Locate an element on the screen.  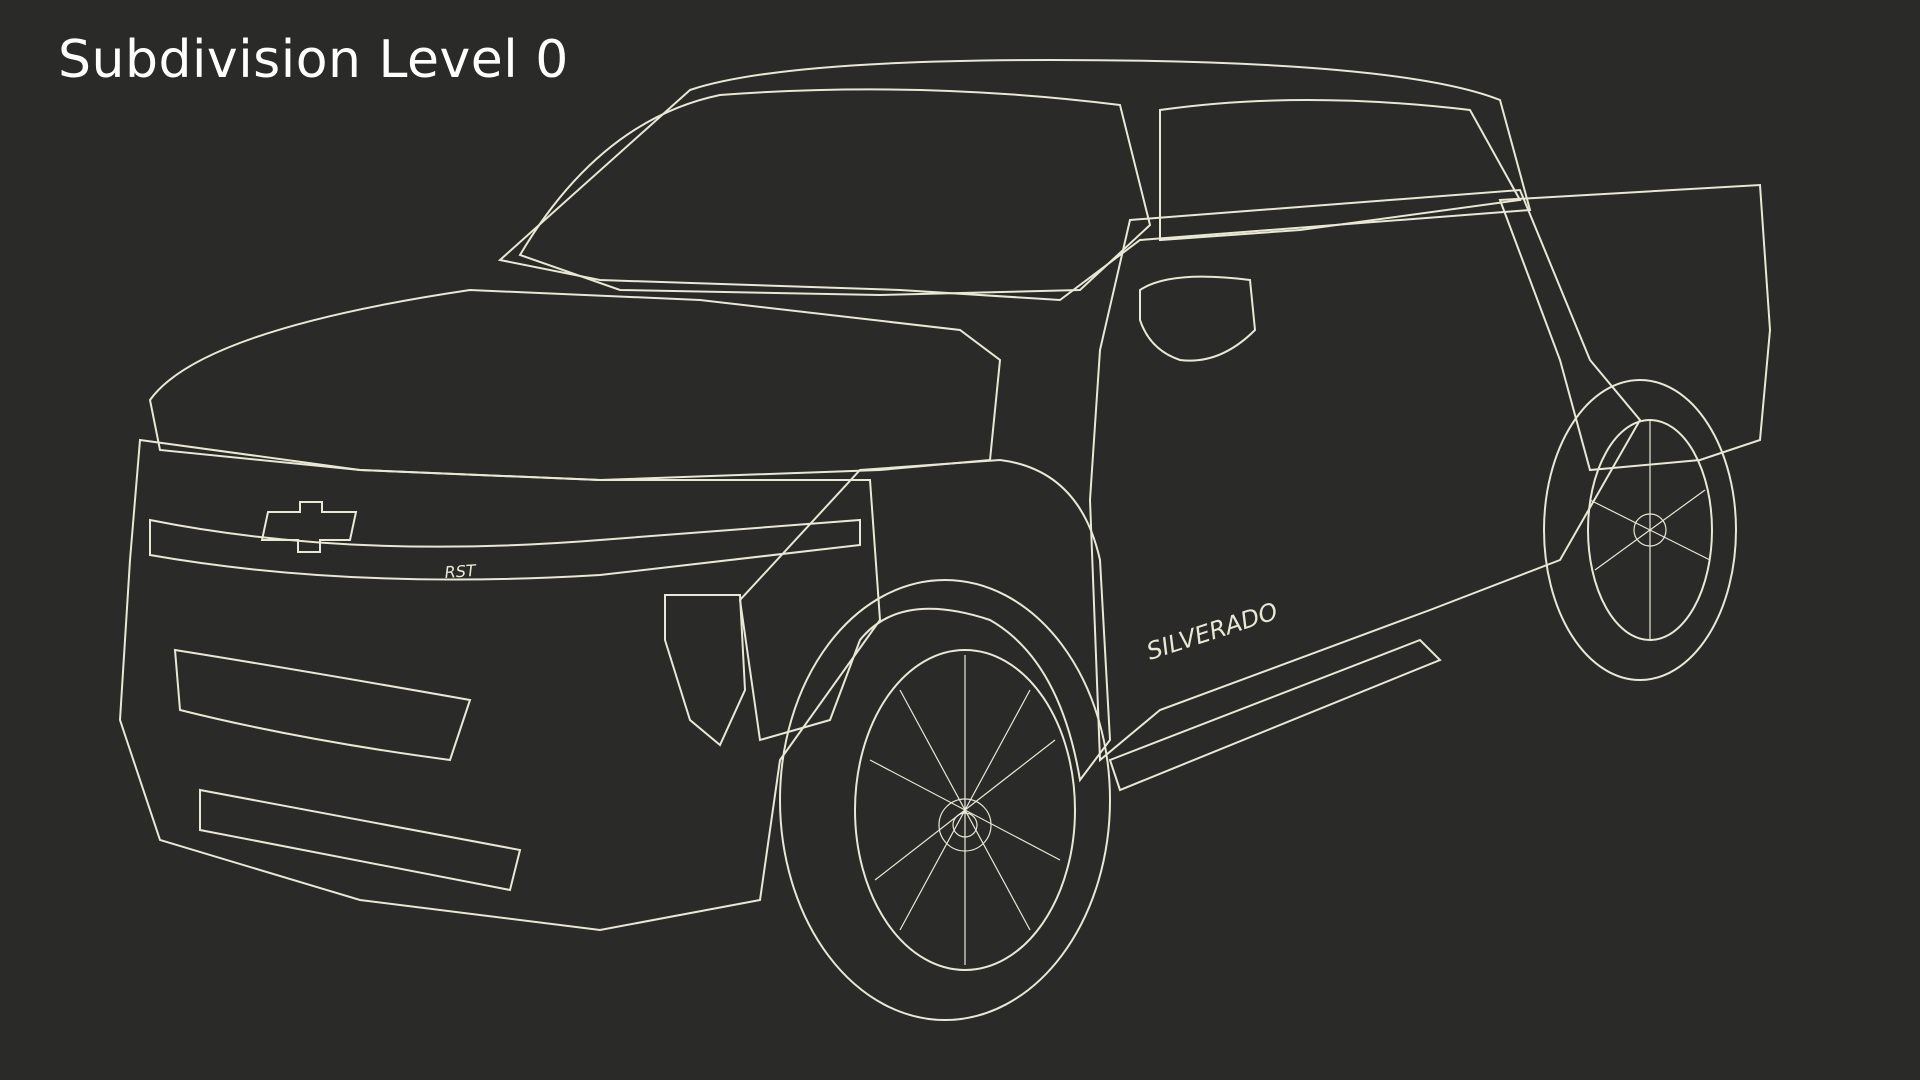
side-mirror is located at coordinates (1198, 318).